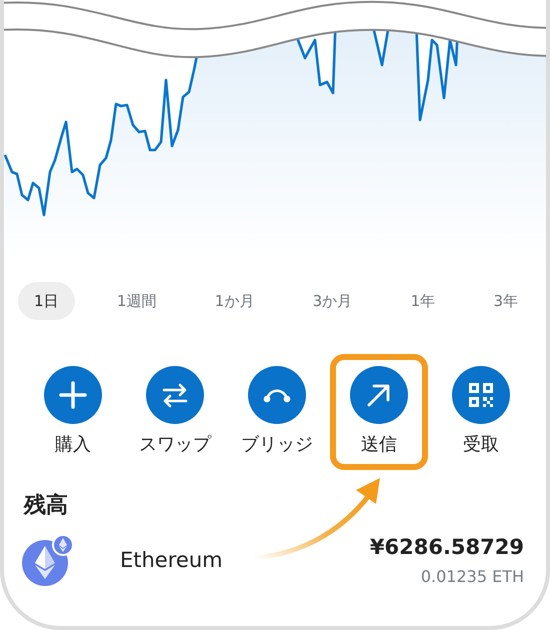  Describe the element at coordinates (136, 301) in the screenshot. I see `time-range-tab: 1週間` at that location.